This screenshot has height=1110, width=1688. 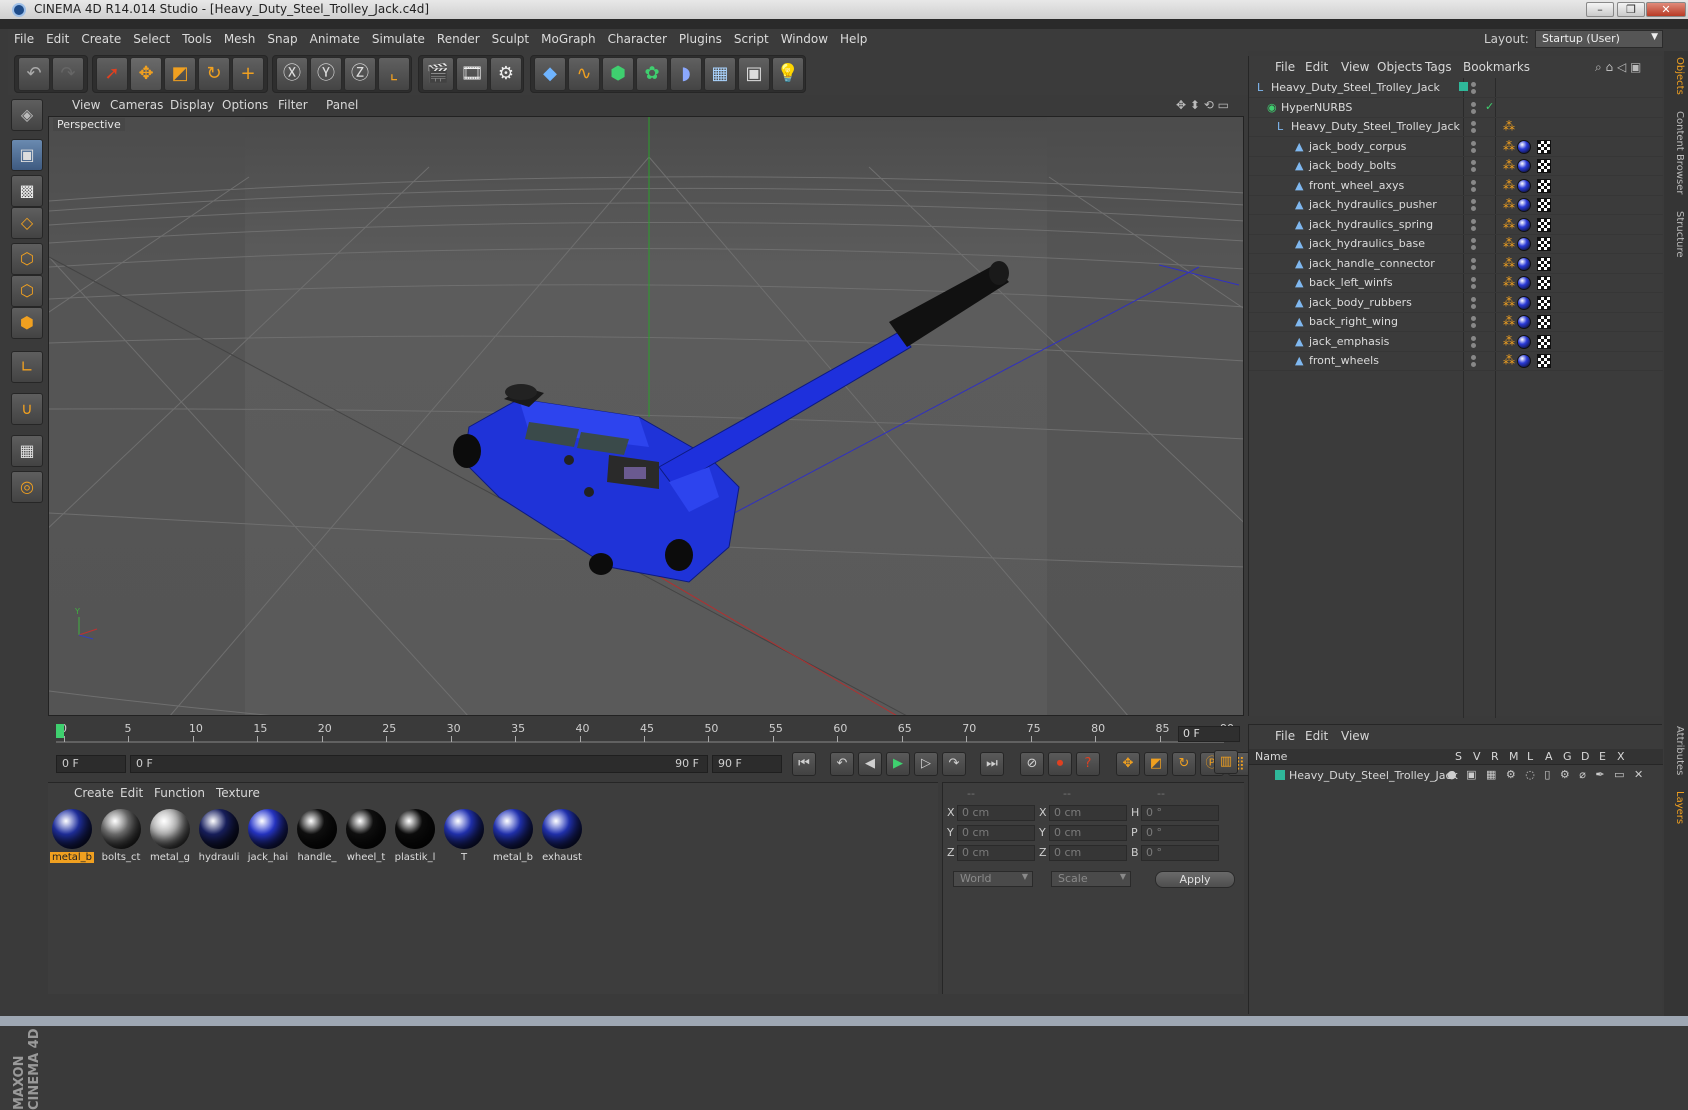 What do you see at coordinates (91, 764) in the screenshot?
I see `start-frame-field: 0 F` at bounding box center [91, 764].